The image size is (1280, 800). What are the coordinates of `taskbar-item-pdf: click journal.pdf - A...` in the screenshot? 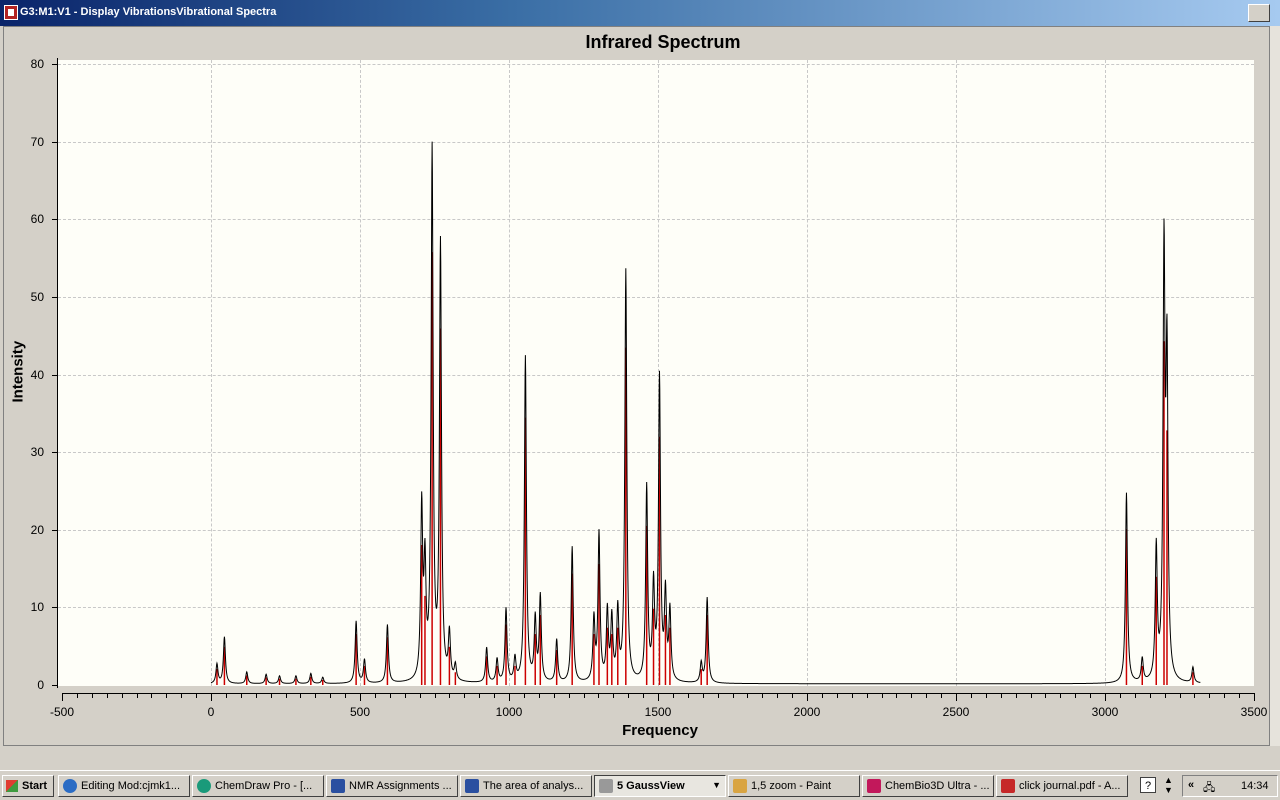 It's located at (1062, 786).